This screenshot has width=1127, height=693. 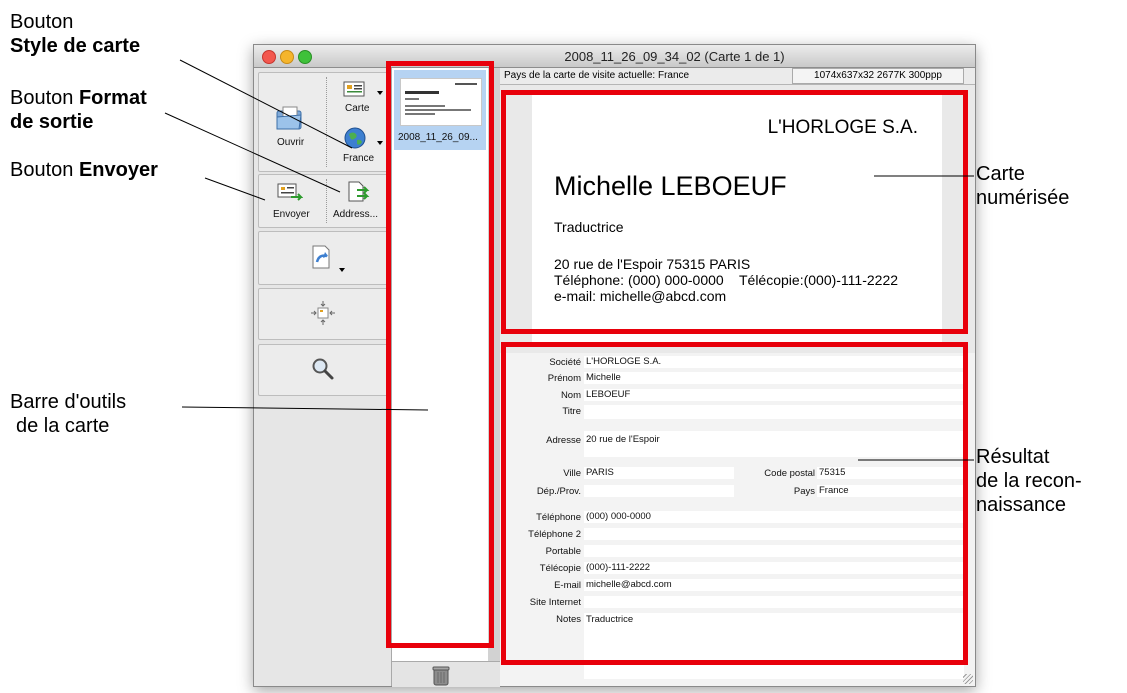 What do you see at coordinates (305, 408) in the screenshot?
I see `leader-line-toolbar` at bounding box center [305, 408].